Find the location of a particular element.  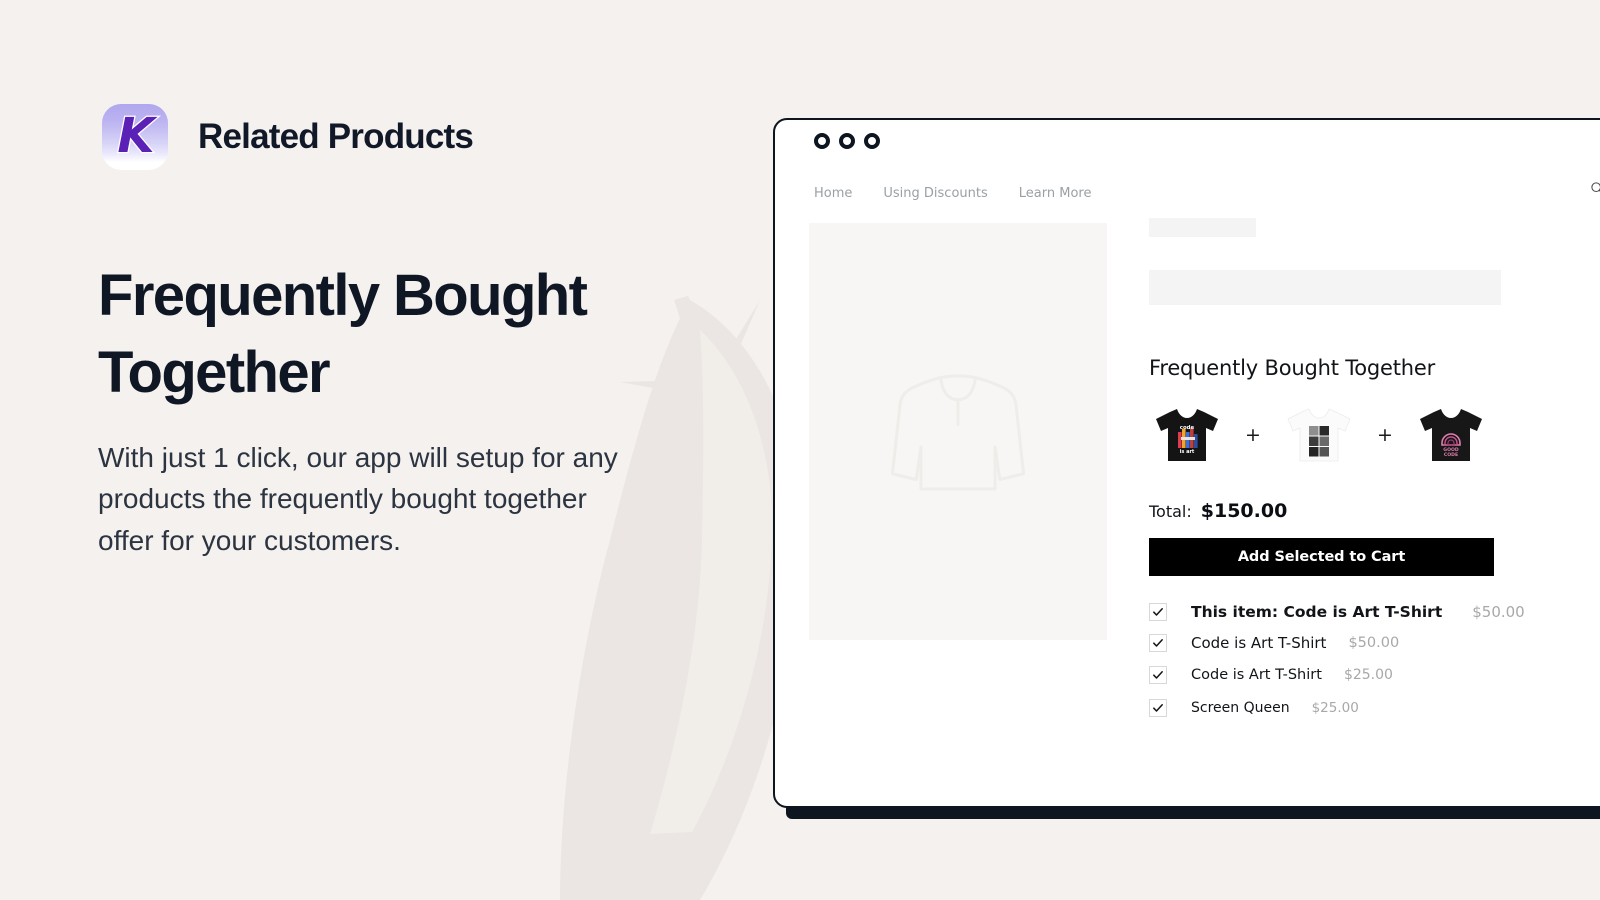

svg-text: is art is located at coordinates (1187, 452).